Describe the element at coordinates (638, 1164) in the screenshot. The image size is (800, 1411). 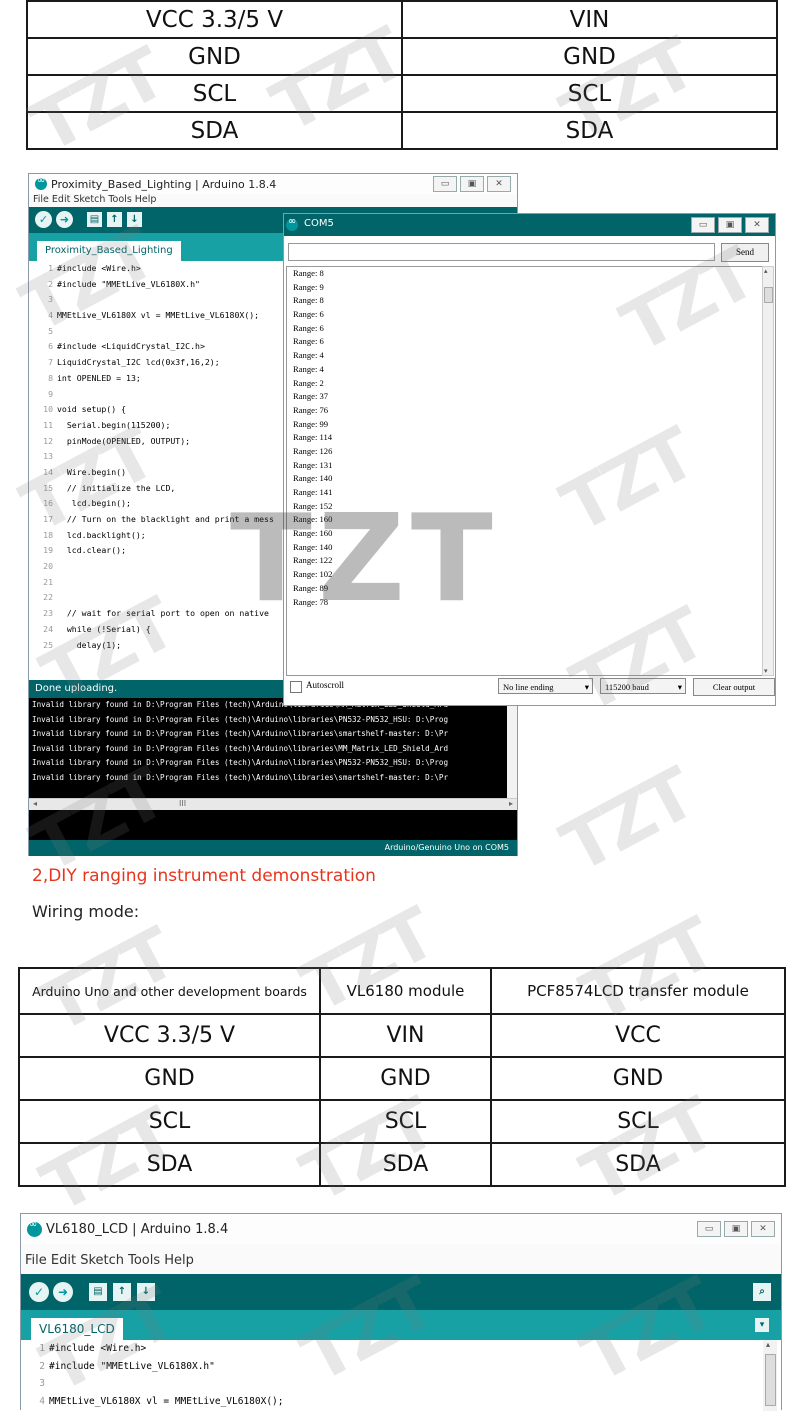
I see `table-cell: SDA` at that location.